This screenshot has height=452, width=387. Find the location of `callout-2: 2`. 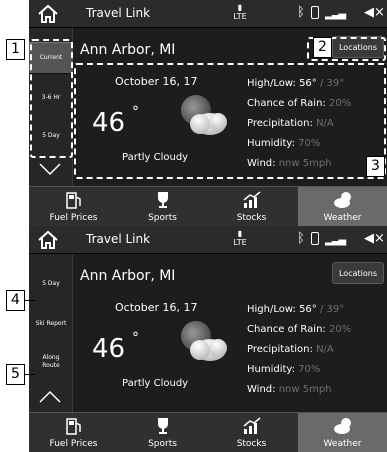

callout-2: 2 is located at coordinates (322, 47).